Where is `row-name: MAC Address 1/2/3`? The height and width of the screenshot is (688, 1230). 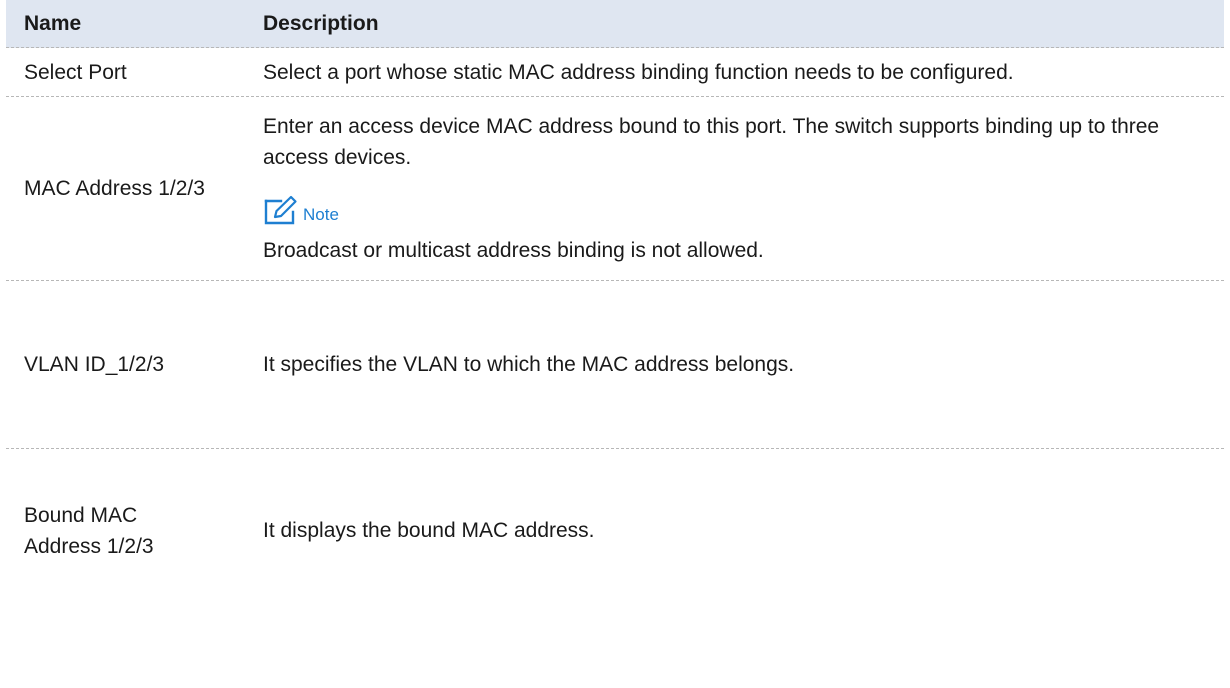 row-name: MAC Address 1/2/3 is located at coordinates (114, 188).